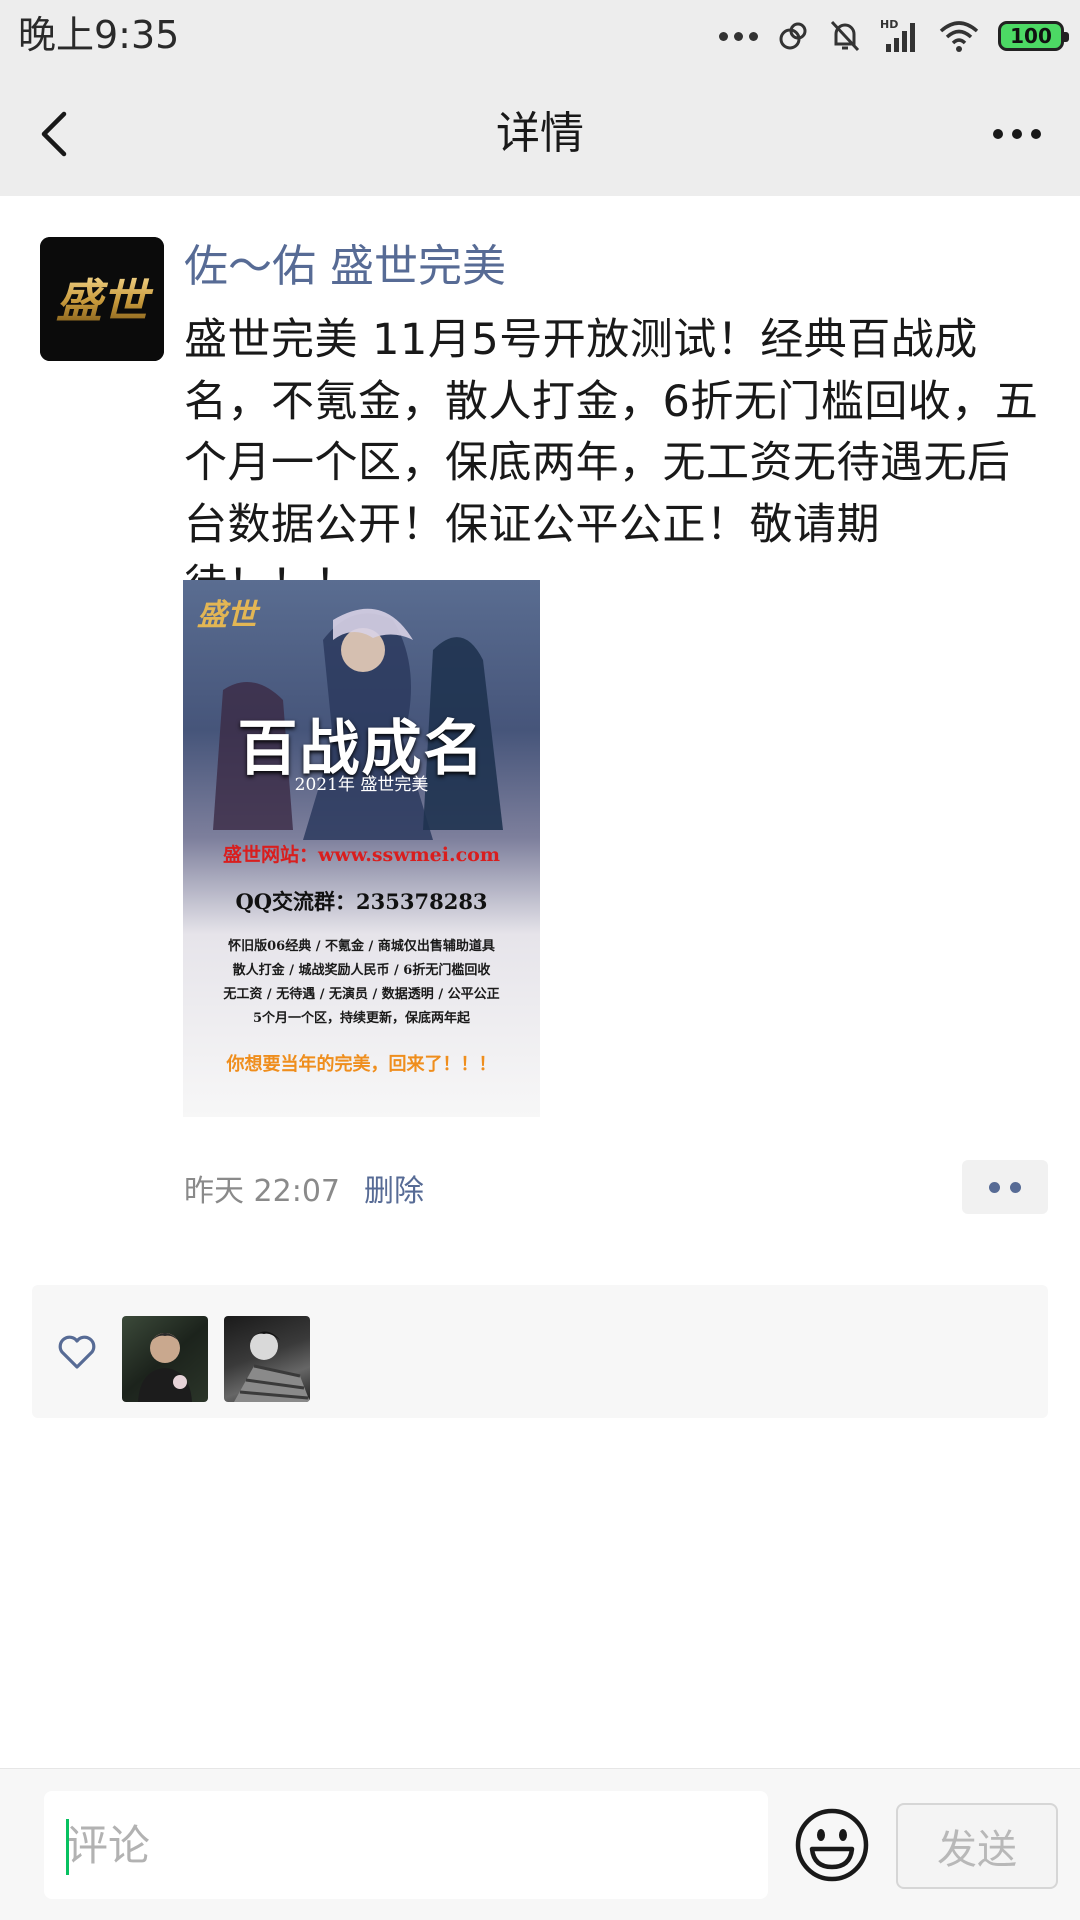 This screenshot has height=1920, width=1080. I want to click on title-bar: 详情, so click(540, 134).